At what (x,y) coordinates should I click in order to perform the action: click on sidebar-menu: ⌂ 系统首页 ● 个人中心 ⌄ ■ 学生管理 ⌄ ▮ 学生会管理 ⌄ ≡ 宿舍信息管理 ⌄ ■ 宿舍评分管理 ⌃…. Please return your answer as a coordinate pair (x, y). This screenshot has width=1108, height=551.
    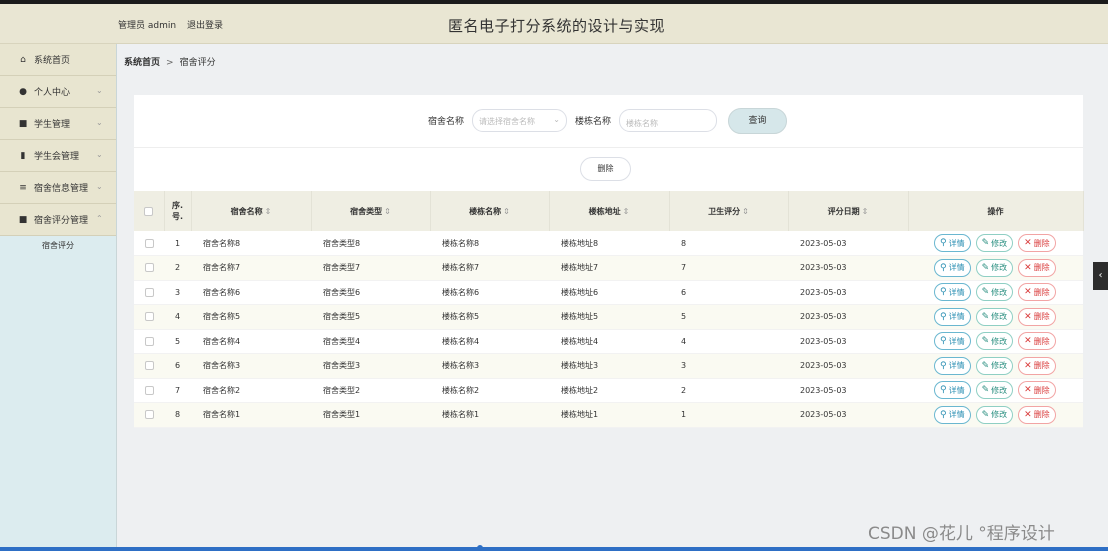
    Looking at the image, I should click on (58, 150).